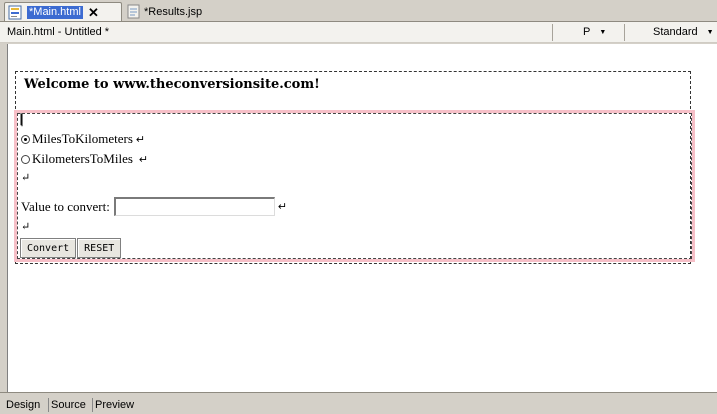 The image size is (717, 414). Describe the element at coordinates (194, 206) in the screenshot. I see `value-input` at that location.